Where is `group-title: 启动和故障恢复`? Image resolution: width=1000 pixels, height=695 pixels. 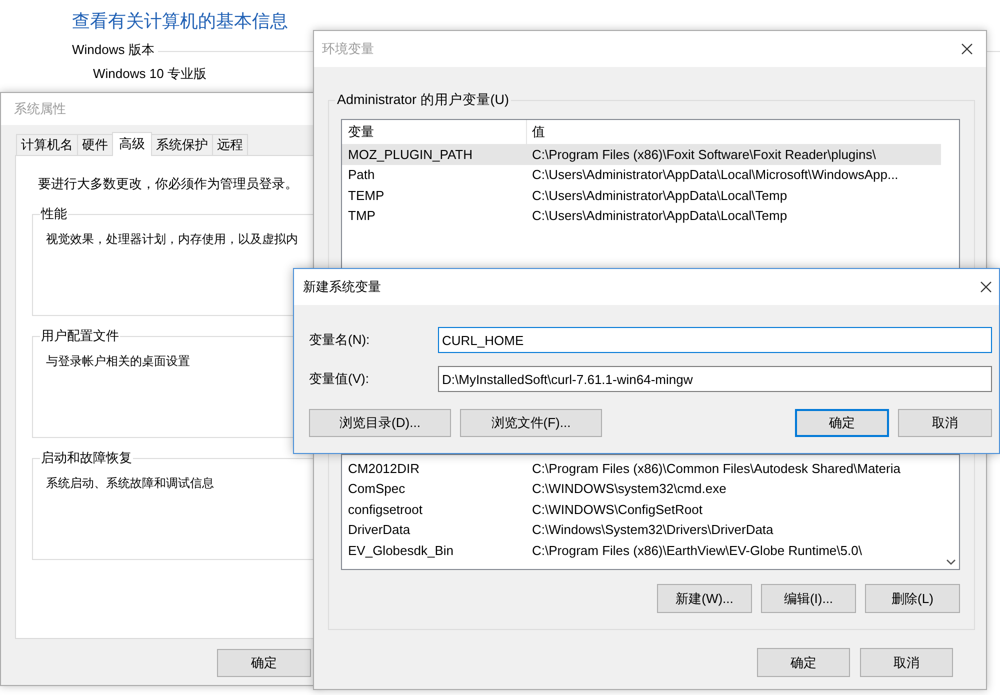
group-title: 启动和故障恢复 is located at coordinates (86, 458).